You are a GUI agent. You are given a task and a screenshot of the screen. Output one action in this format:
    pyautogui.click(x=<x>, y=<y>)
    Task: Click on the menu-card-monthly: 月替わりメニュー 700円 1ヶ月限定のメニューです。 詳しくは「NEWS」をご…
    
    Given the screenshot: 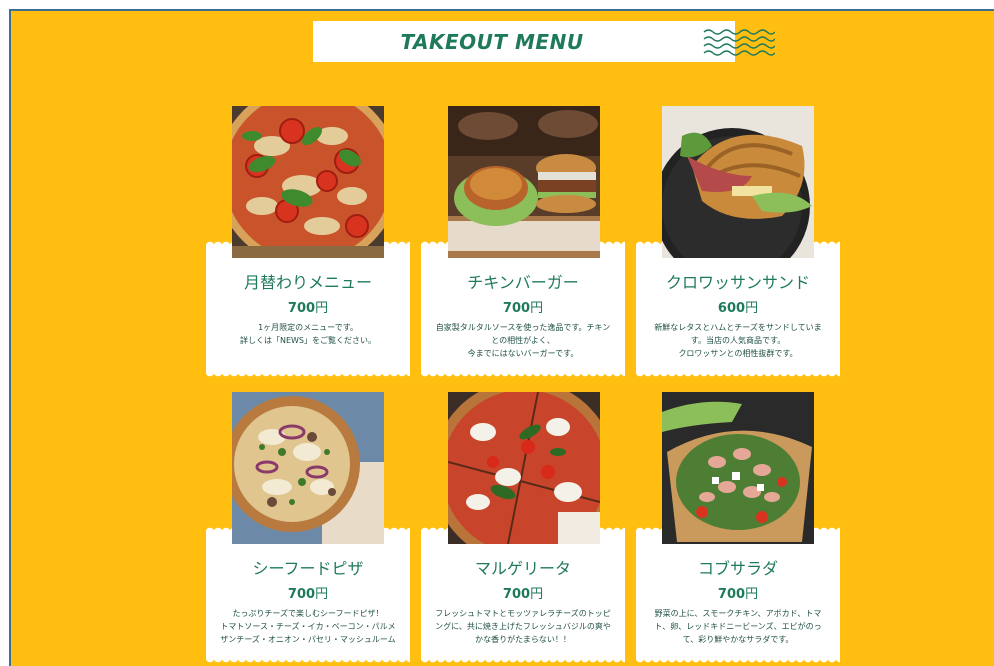 What is the action you would take?
    pyautogui.click(x=308, y=309)
    